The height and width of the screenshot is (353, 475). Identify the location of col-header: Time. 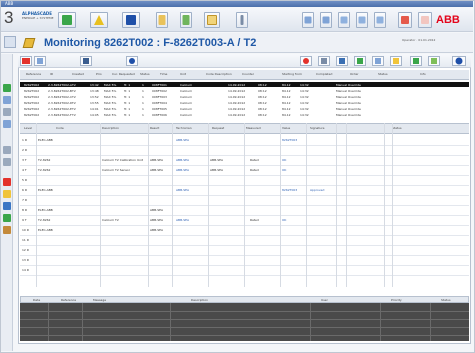
(163, 74).